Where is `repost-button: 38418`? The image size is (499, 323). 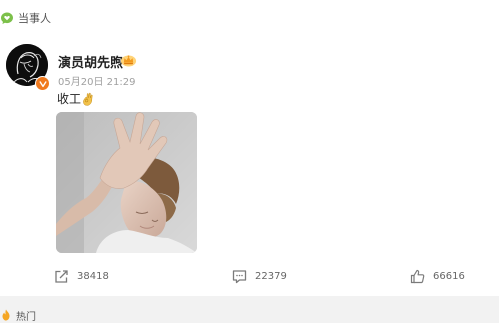 repost-button: 38418 is located at coordinates (81, 276).